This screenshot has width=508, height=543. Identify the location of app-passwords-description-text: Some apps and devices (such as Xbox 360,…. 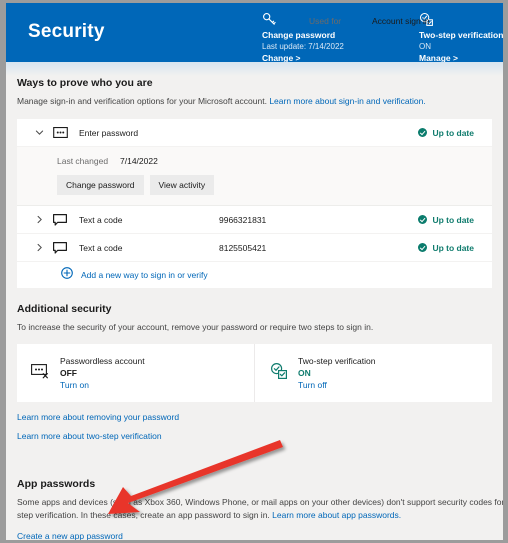
(260, 508).